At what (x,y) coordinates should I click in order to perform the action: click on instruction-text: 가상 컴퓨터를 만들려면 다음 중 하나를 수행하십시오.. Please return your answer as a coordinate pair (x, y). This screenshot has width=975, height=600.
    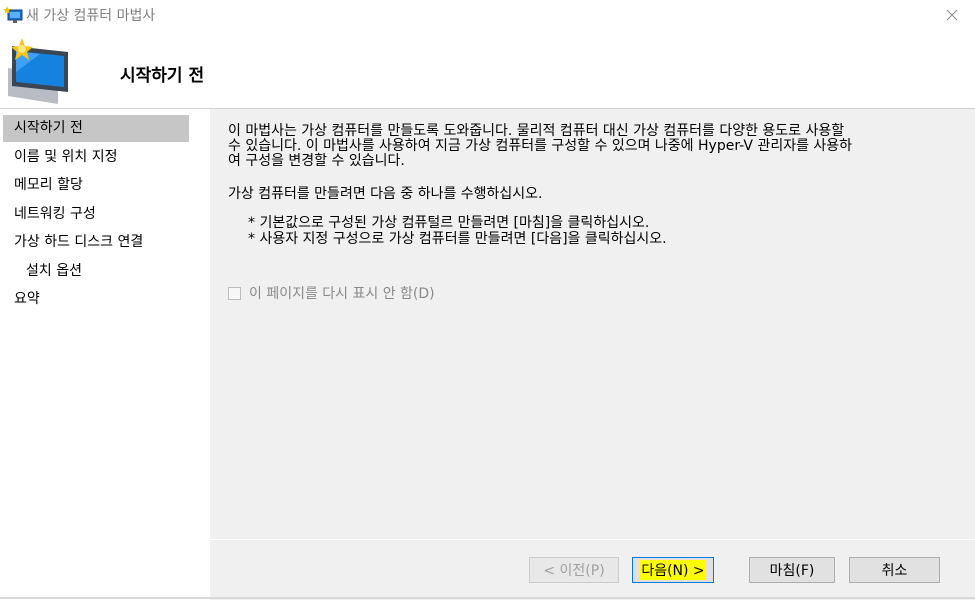
    Looking at the image, I should click on (385, 194).